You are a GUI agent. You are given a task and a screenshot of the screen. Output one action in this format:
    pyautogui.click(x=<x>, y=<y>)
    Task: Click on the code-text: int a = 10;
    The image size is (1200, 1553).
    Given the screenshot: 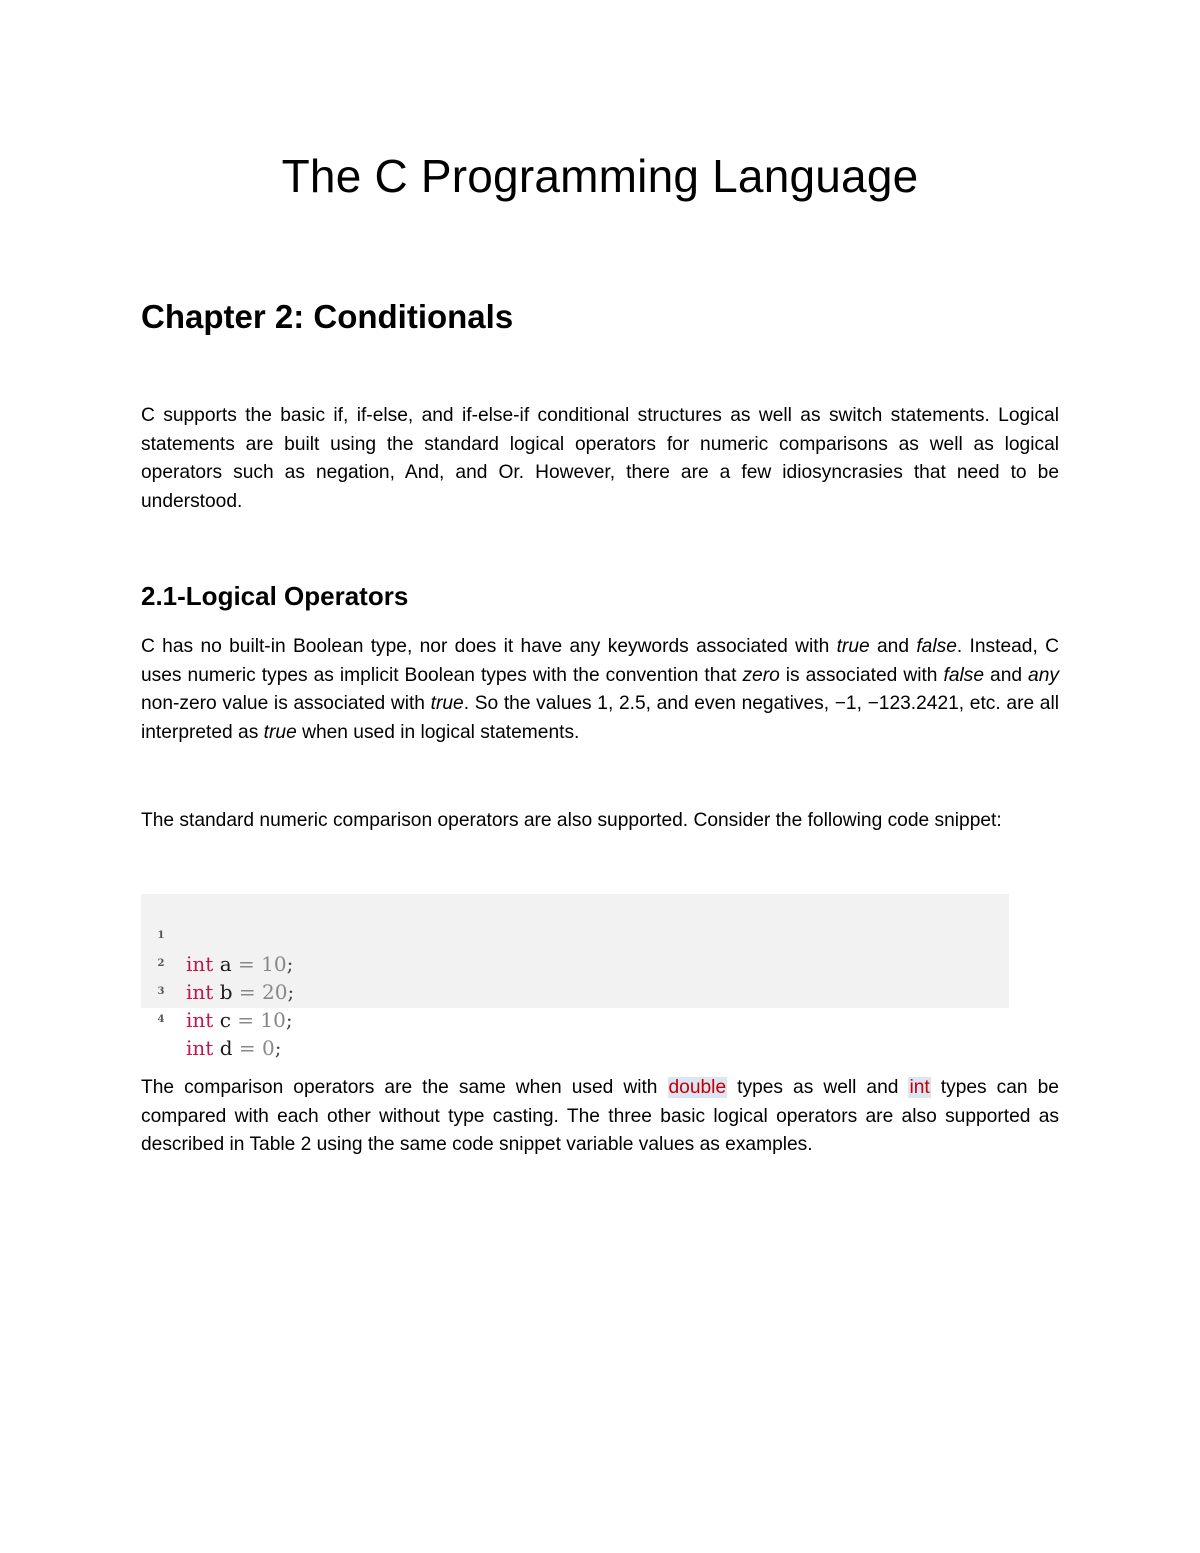 What is the action you would take?
    pyautogui.click(x=239, y=964)
    